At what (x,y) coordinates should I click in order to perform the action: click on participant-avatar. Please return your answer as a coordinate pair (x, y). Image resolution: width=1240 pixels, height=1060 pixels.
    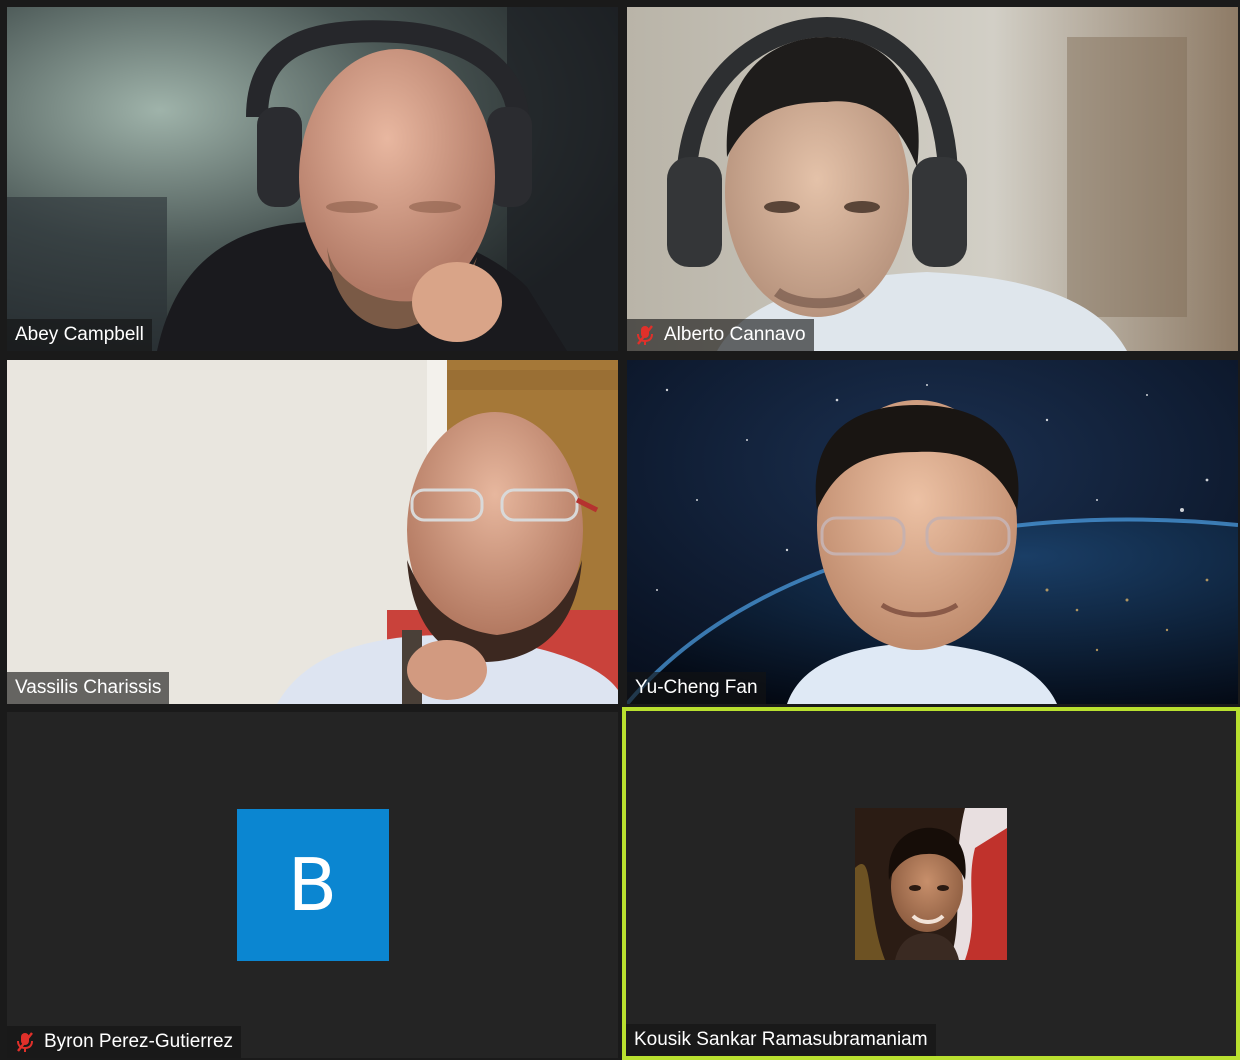
    Looking at the image, I should click on (931, 883).